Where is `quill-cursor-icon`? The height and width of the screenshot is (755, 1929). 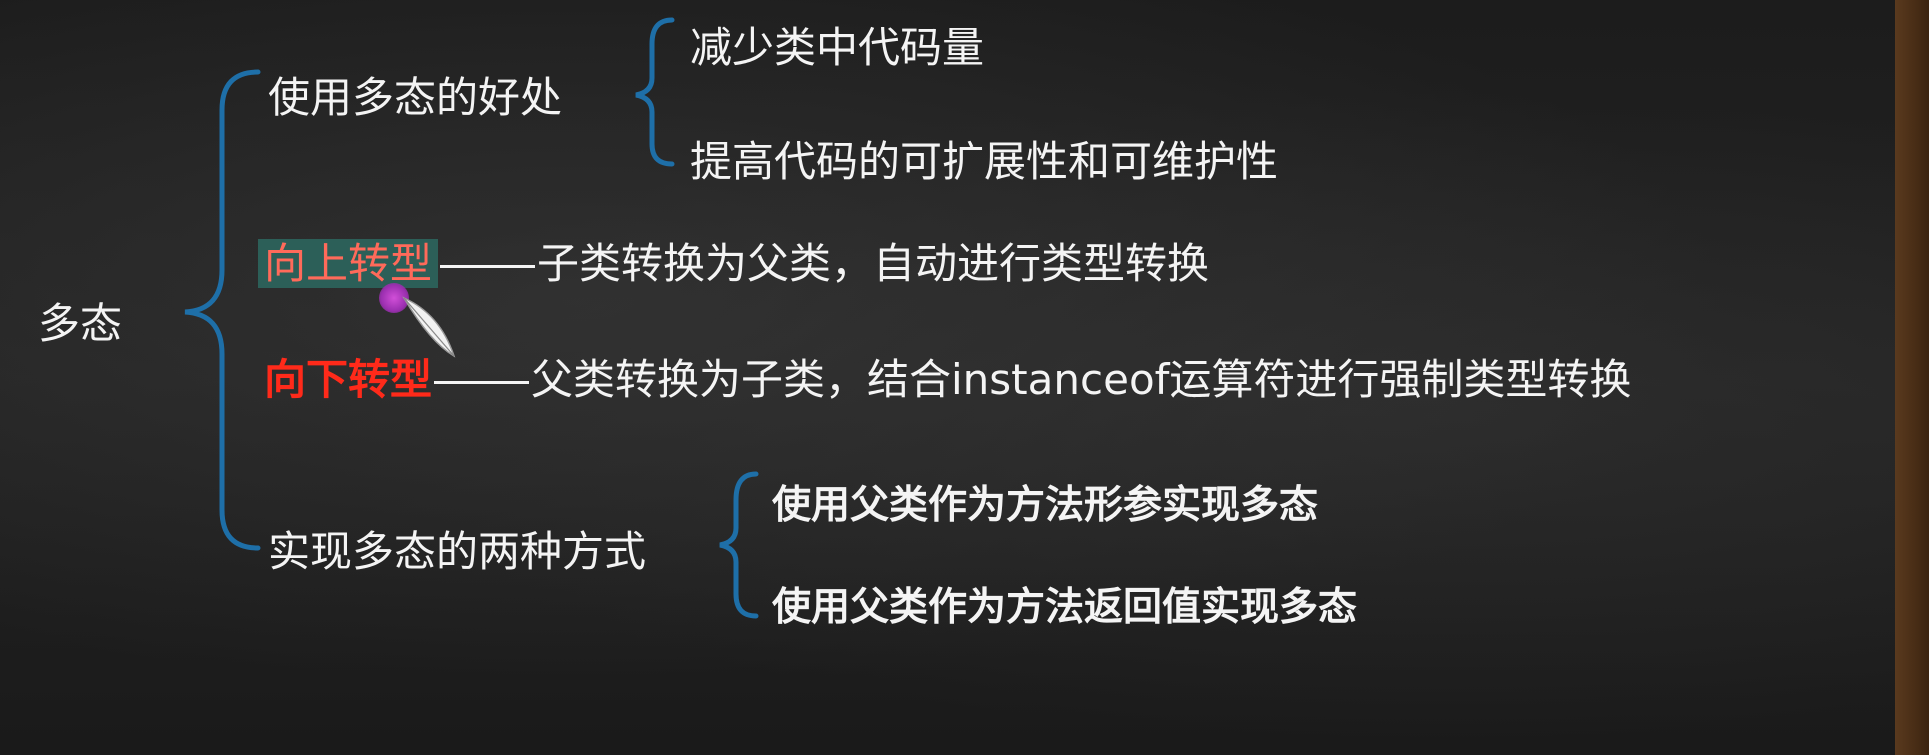 quill-cursor-icon is located at coordinates (429, 327).